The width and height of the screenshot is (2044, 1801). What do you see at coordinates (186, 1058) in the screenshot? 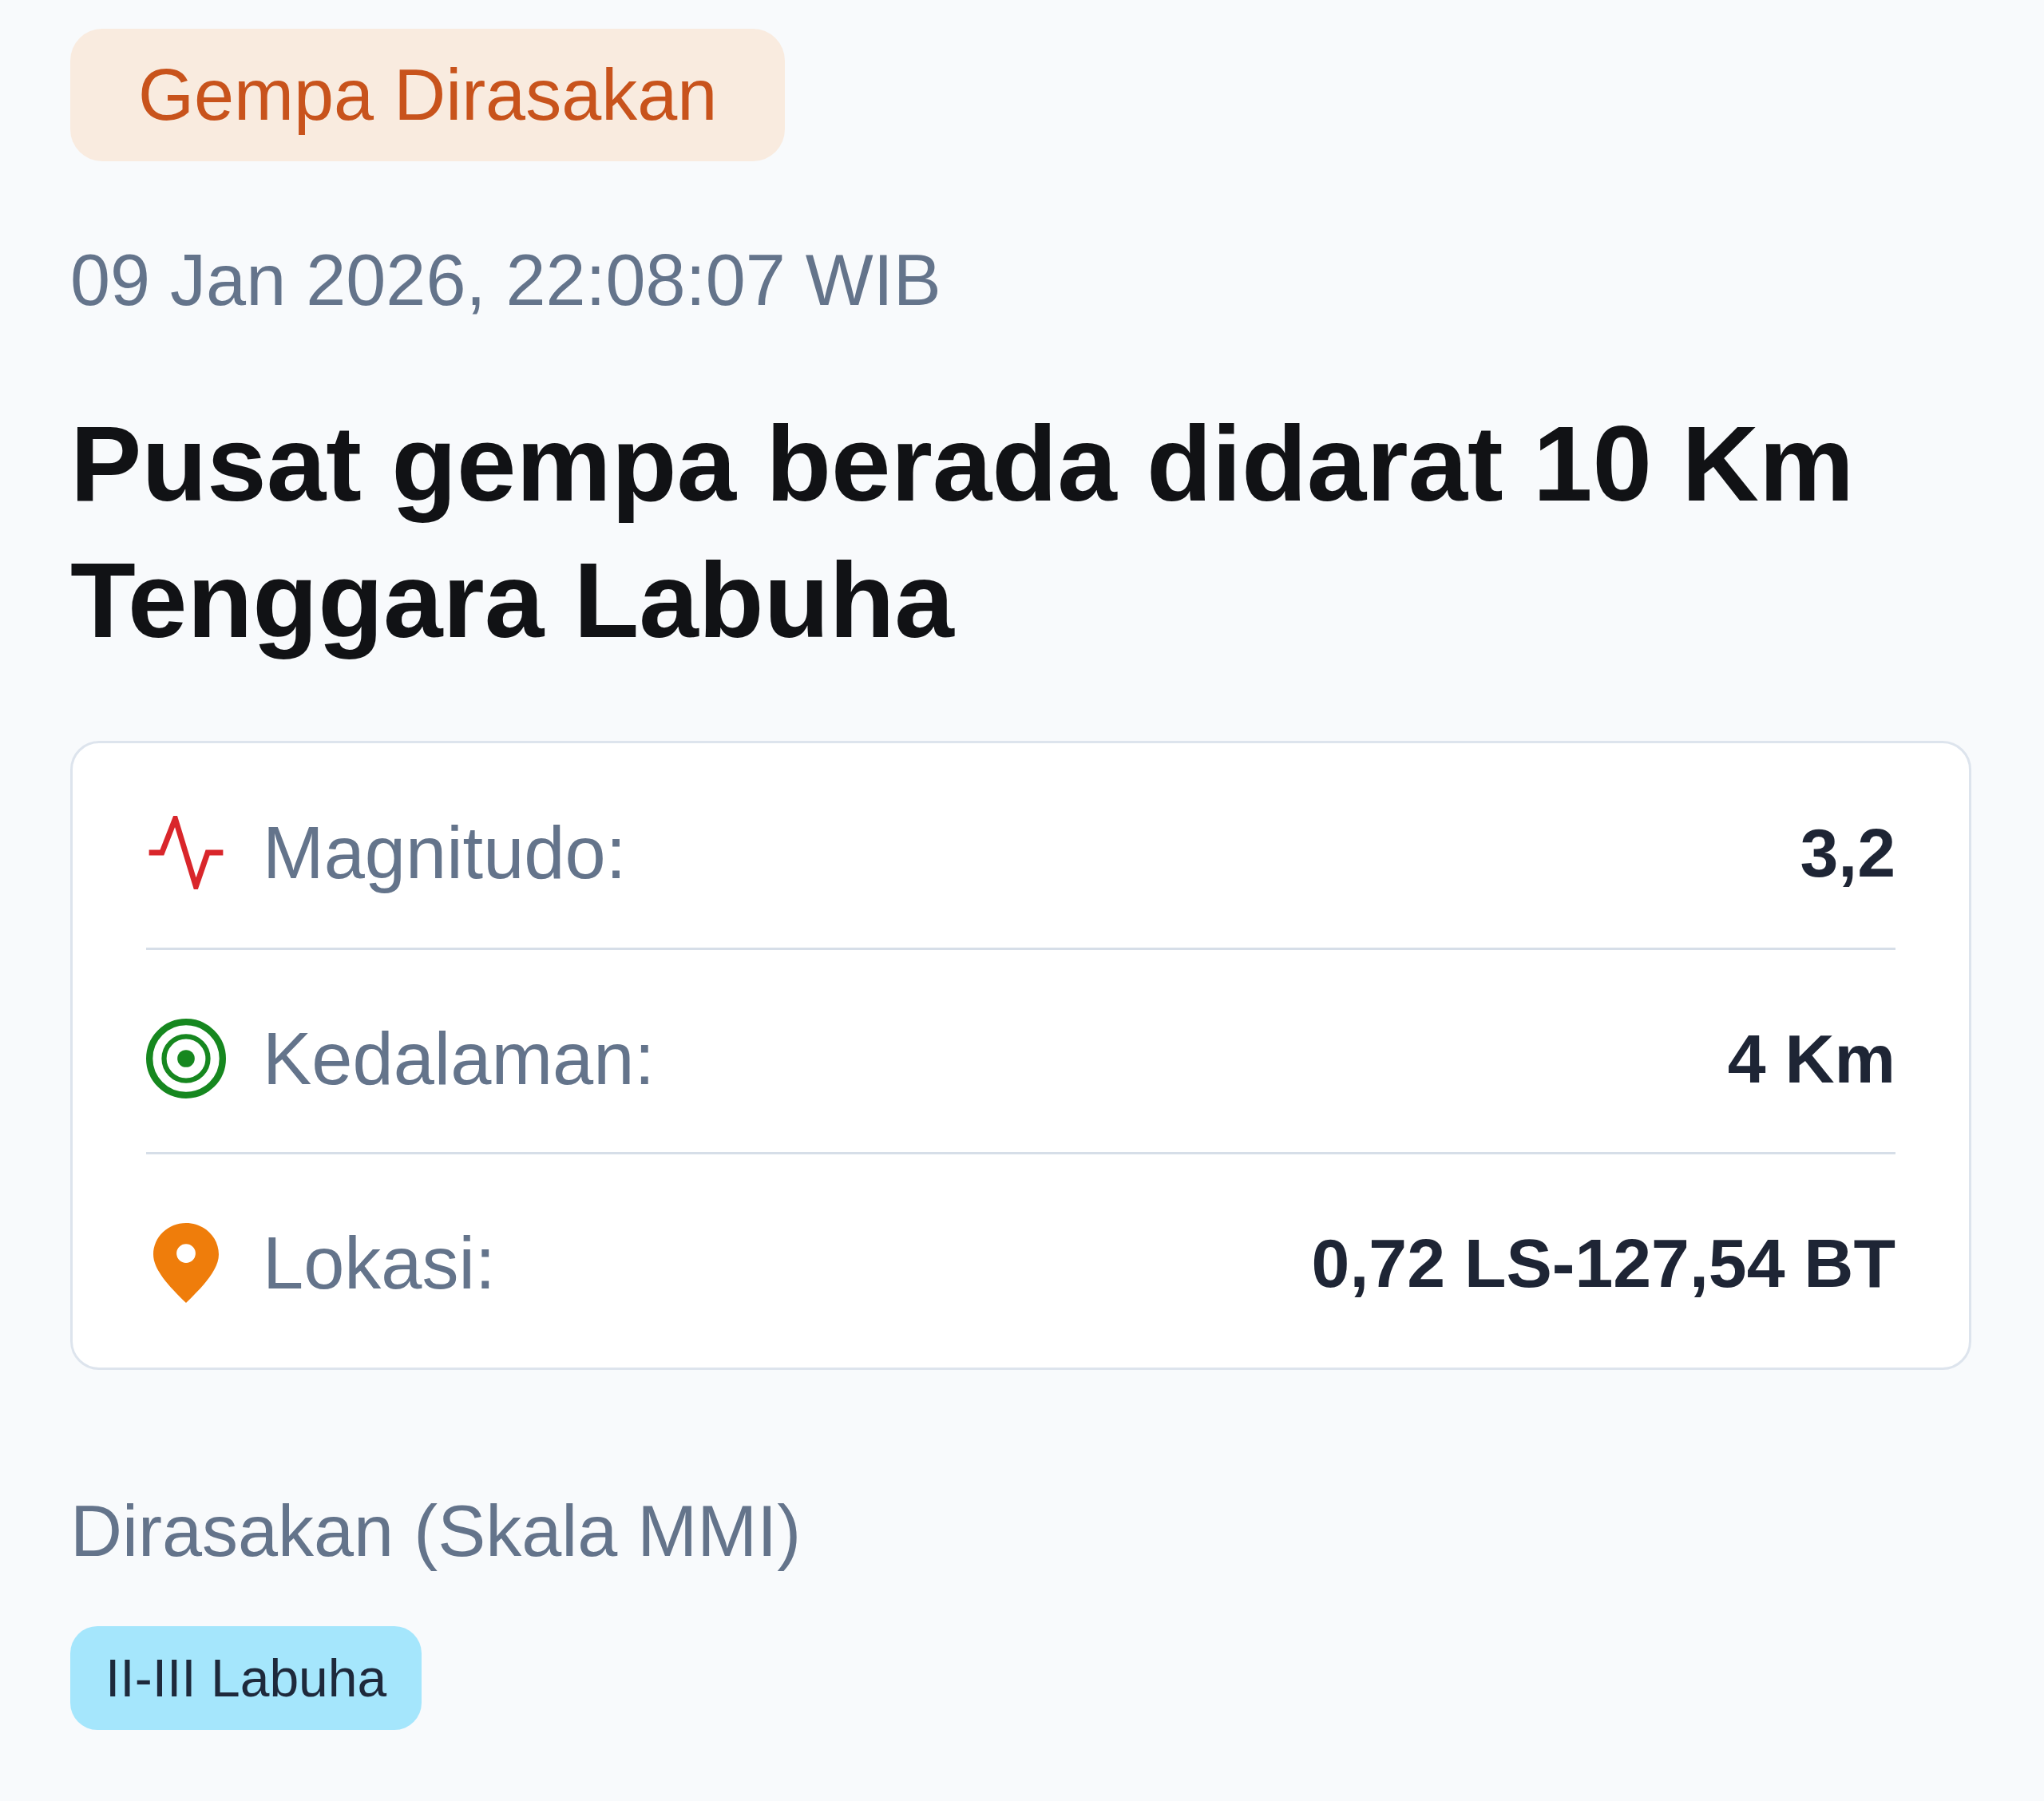
I see `target-icon` at bounding box center [186, 1058].